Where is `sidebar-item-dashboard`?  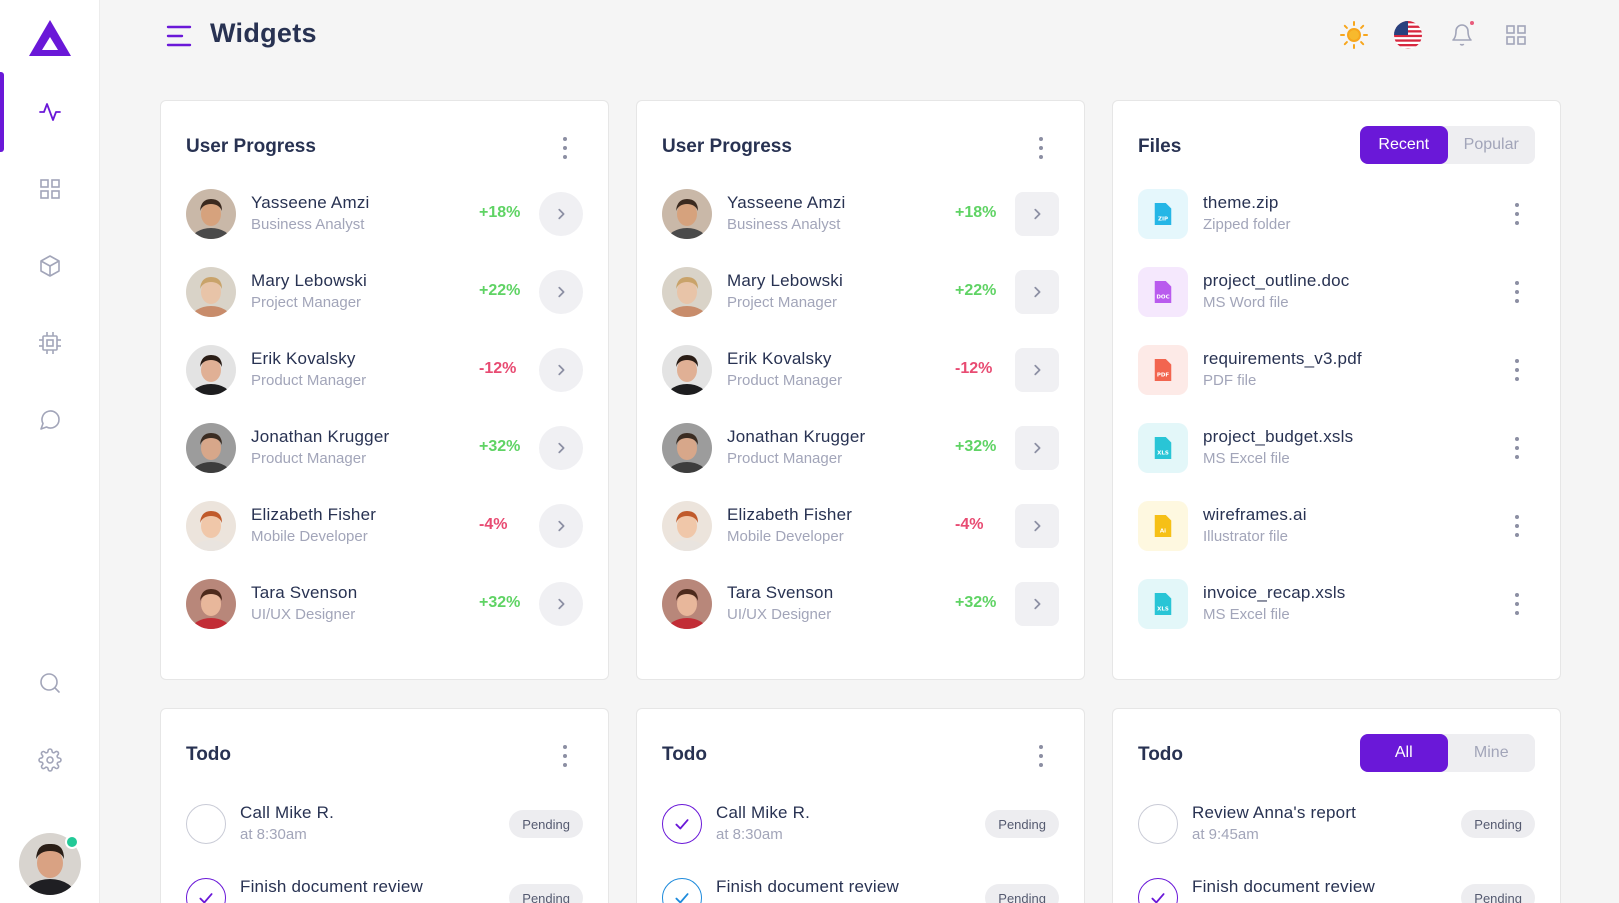
sidebar-item-dashboard is located at coordinates (50, 189).